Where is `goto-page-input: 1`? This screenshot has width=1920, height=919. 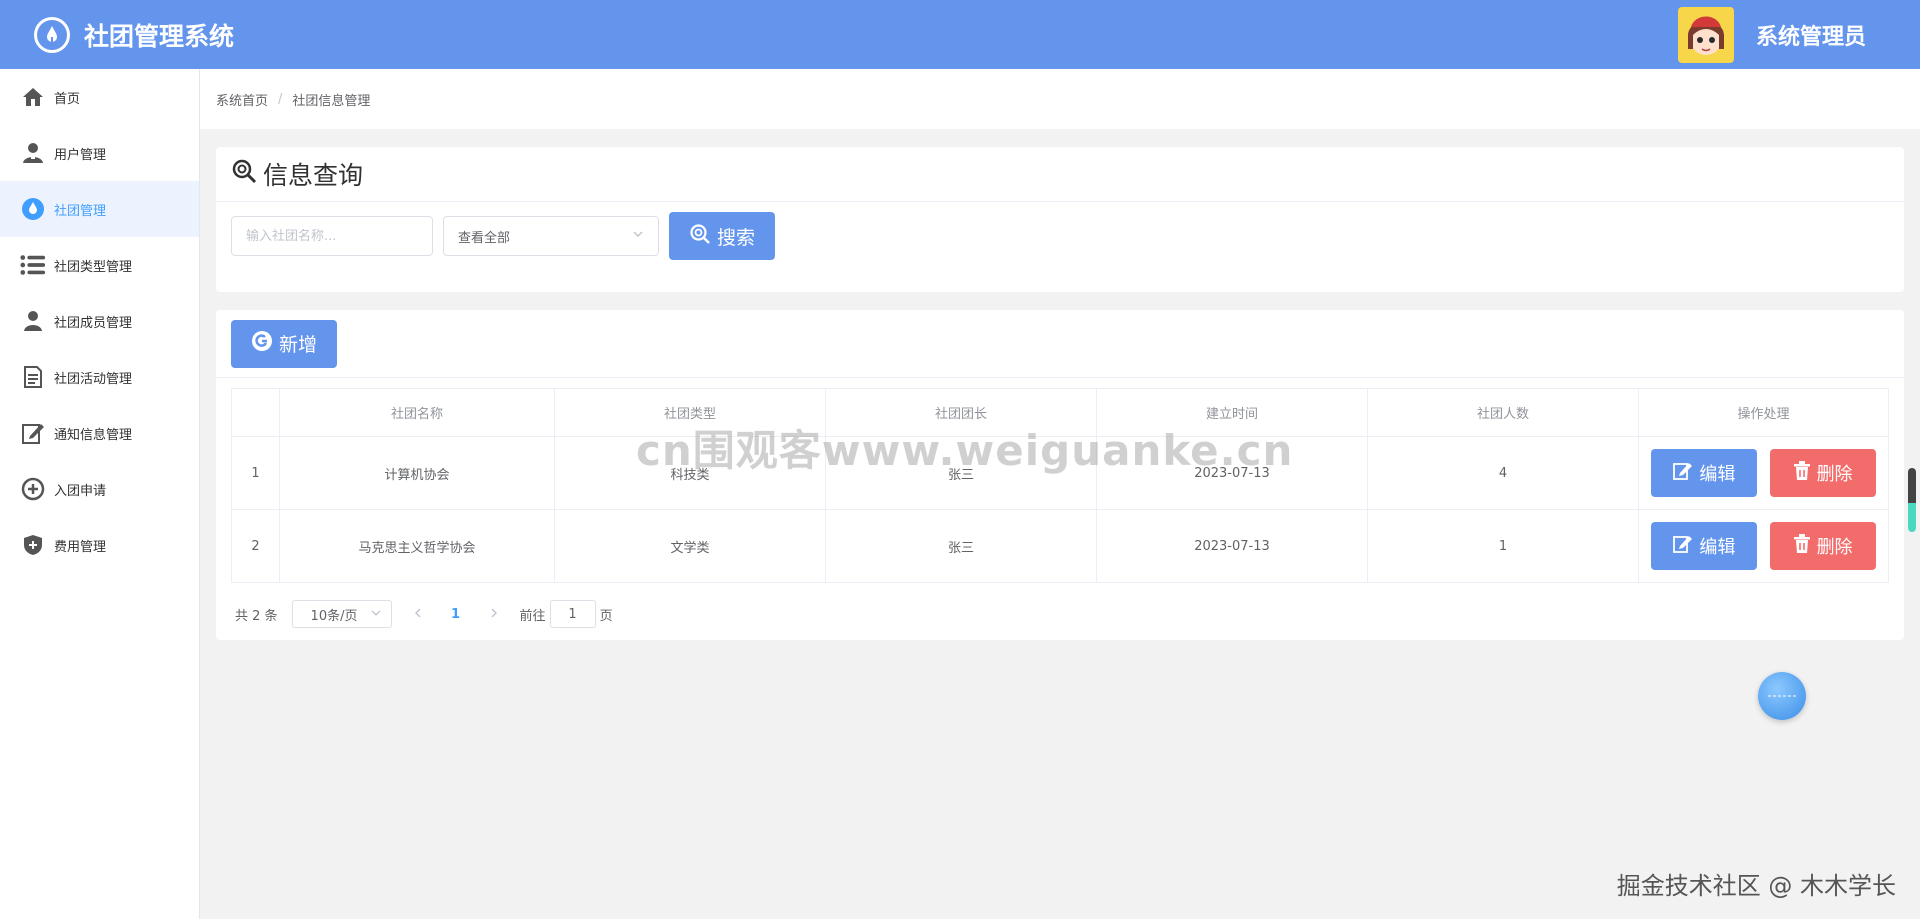 goto-page-input: 1 is located at coordinates (572, 614).